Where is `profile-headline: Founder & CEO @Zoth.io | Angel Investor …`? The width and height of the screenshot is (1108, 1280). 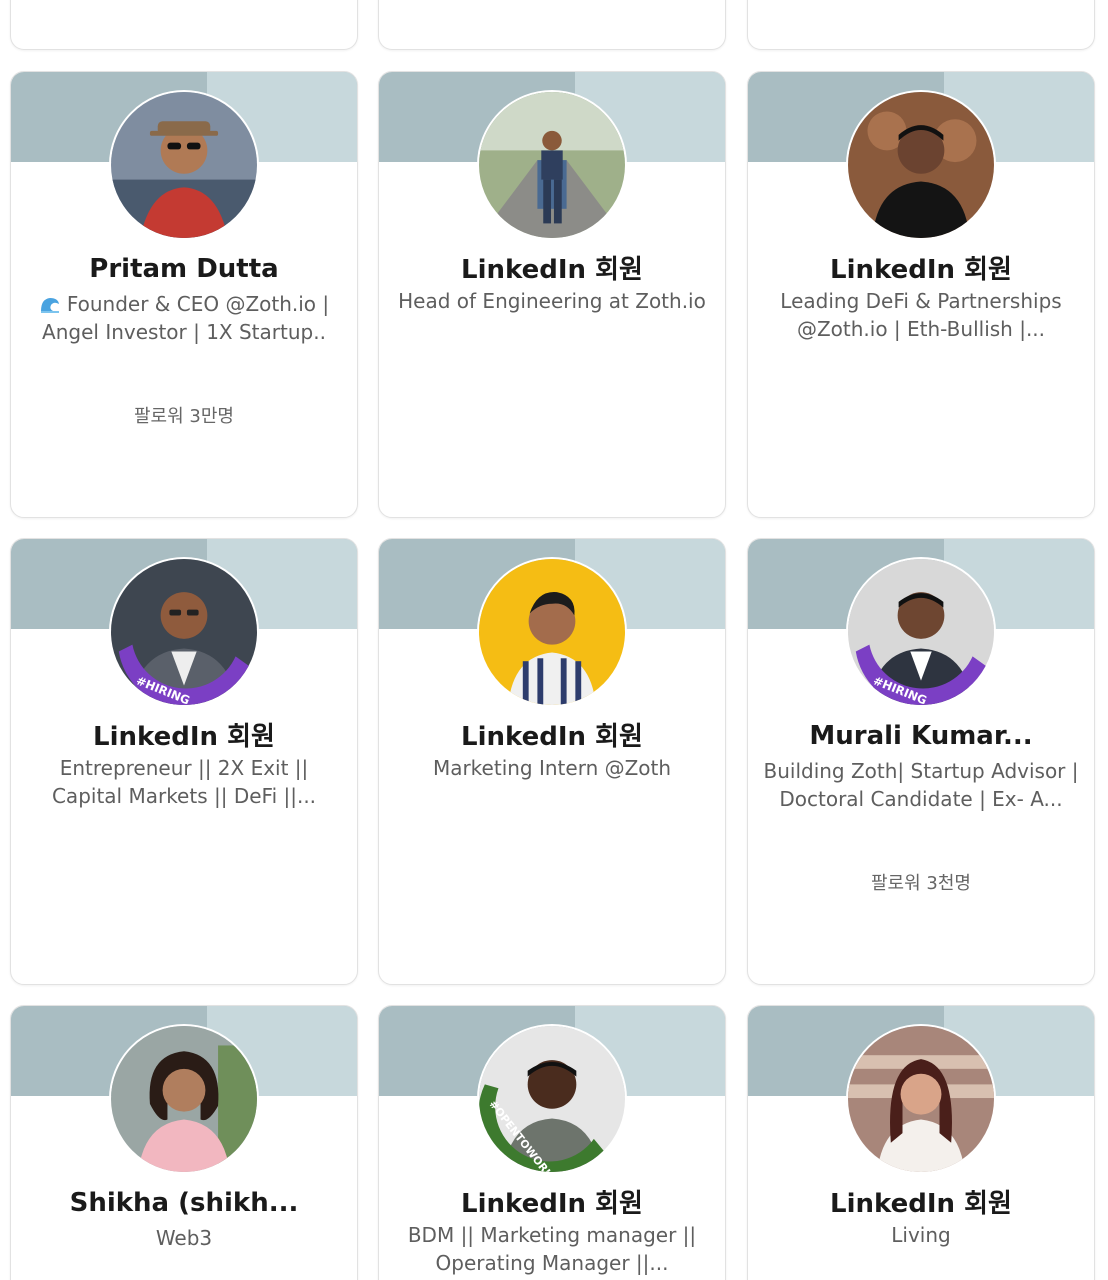 profile-headline: Founder & CEO @Zoth.io | Angel Investor … is located at coordinates (184, 318).